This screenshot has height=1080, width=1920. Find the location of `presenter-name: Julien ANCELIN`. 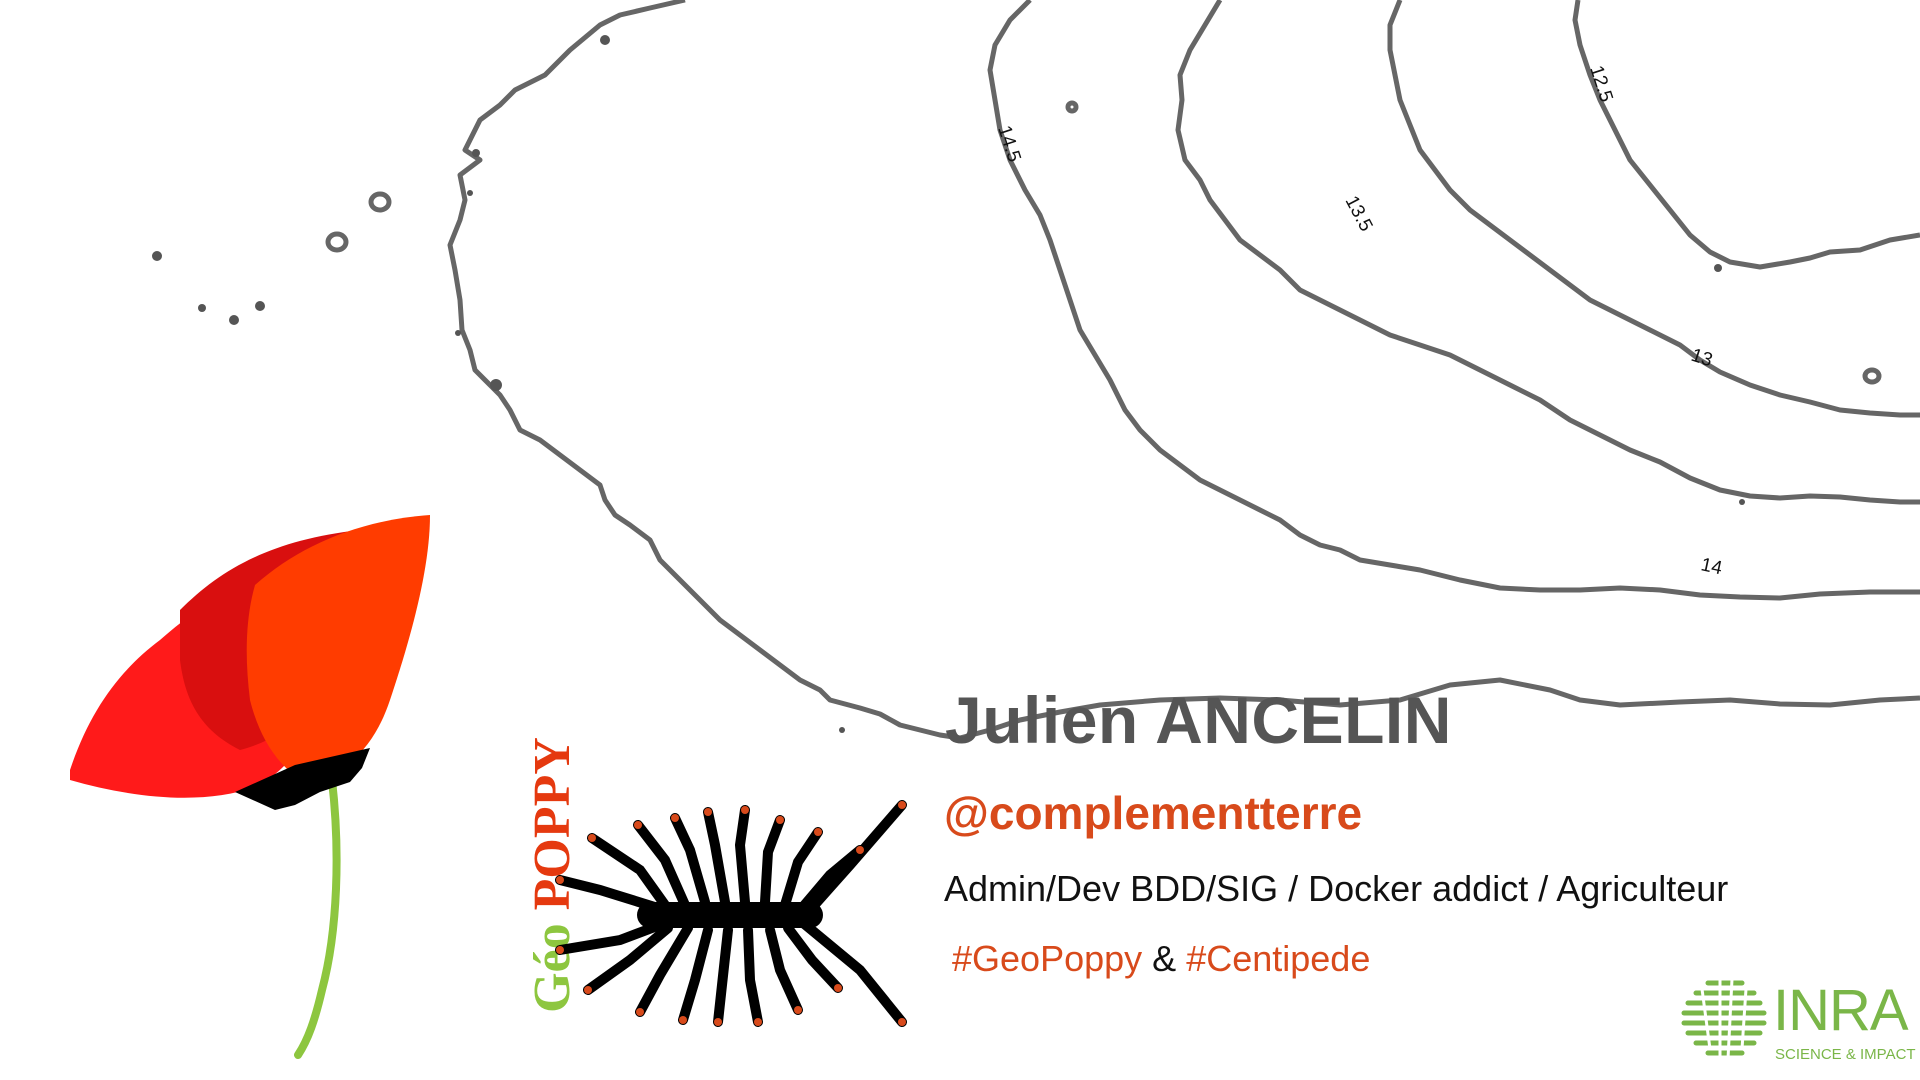

presenter-name: Julien ANCELIN is located at coordinates (1198, 720).